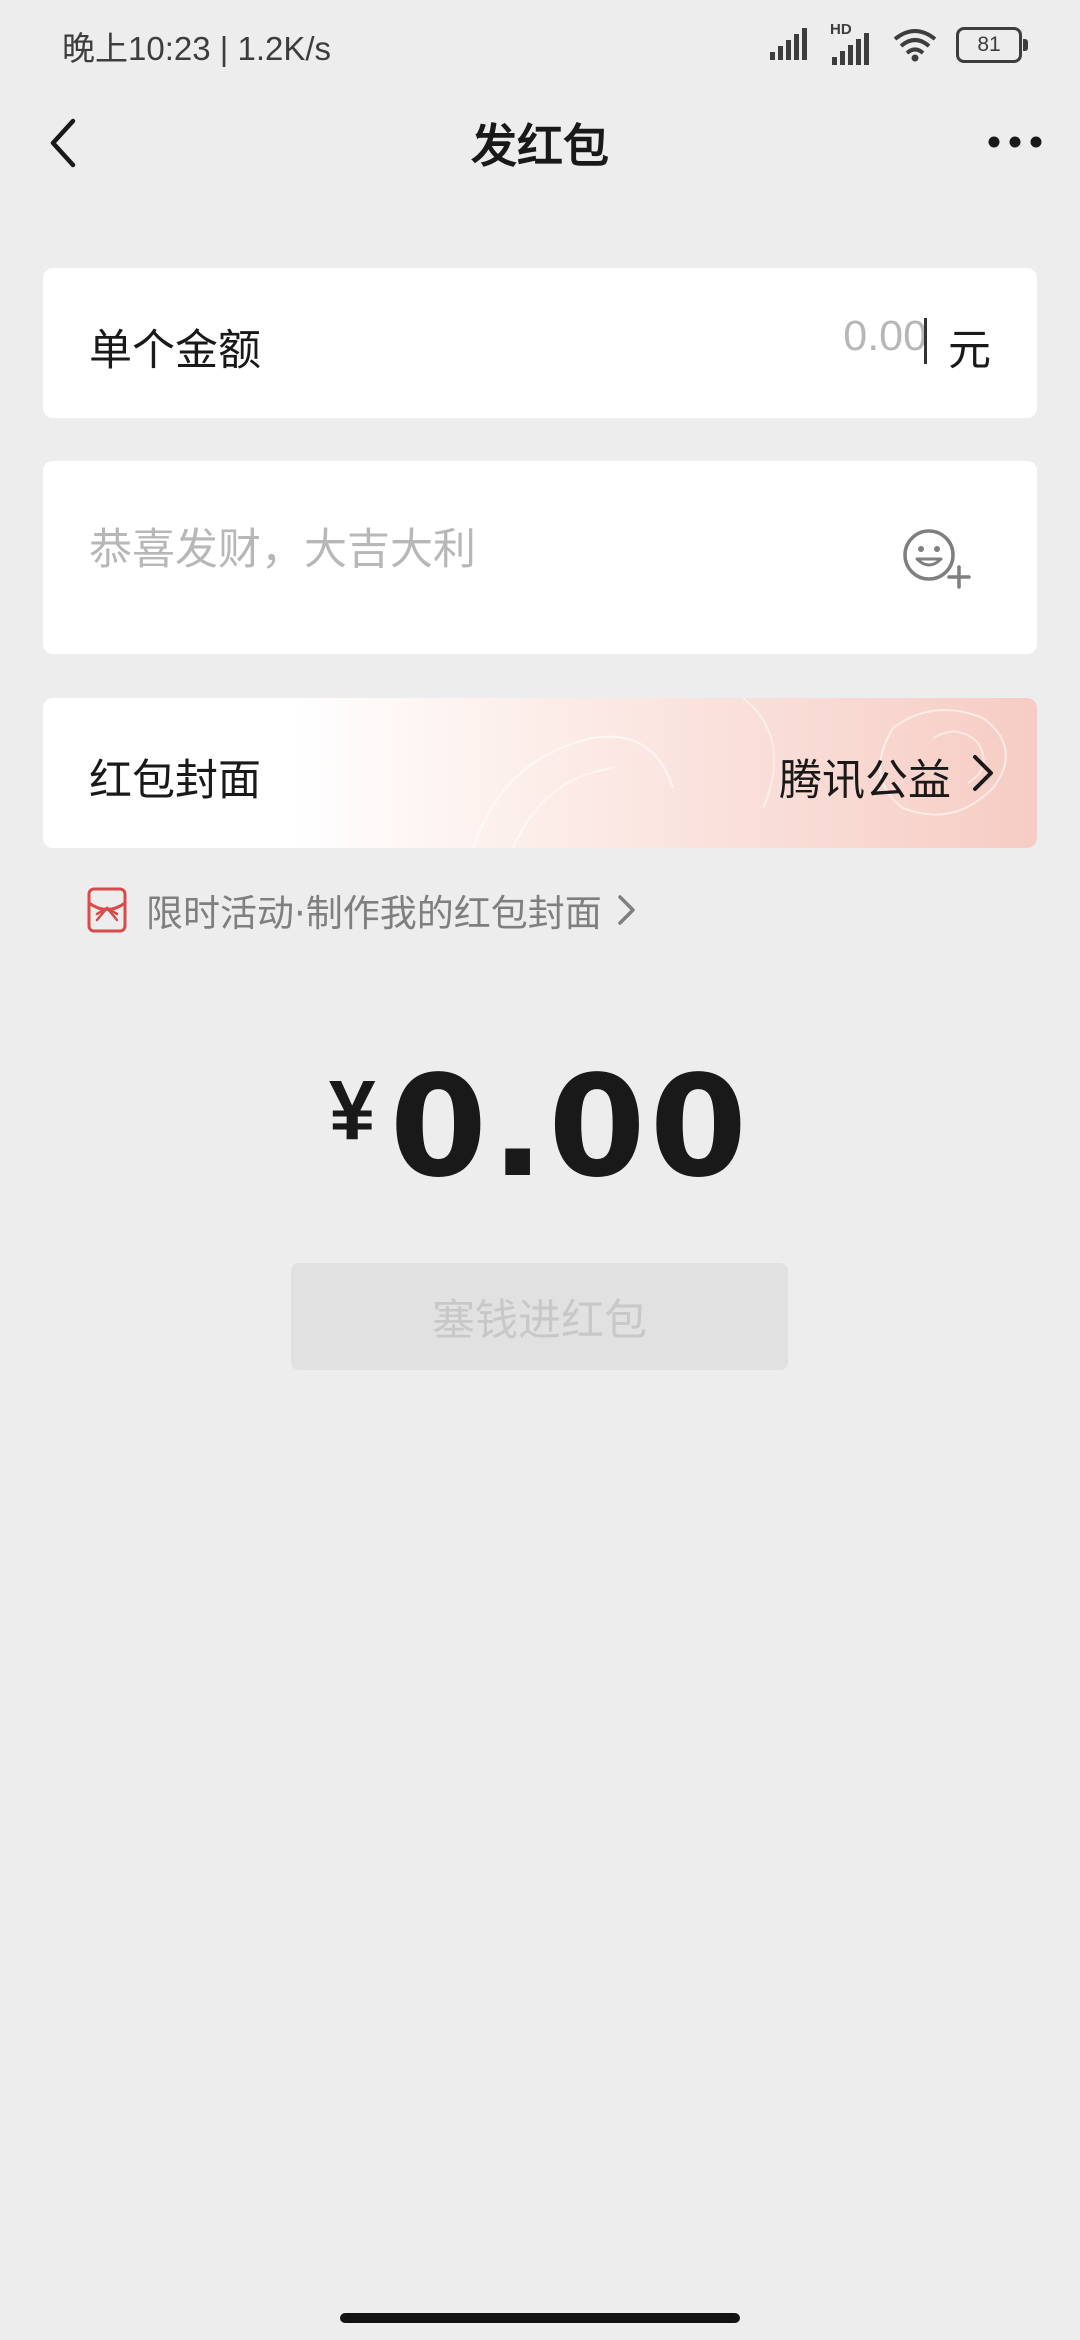 Image resolution: width=1080 pixels, height=2340 pixels. Describe the element at coordinates (540, 45) in the screenshot. I see `status-bar: 晚上10:23 | 1.2K/s HD 81` at that location.